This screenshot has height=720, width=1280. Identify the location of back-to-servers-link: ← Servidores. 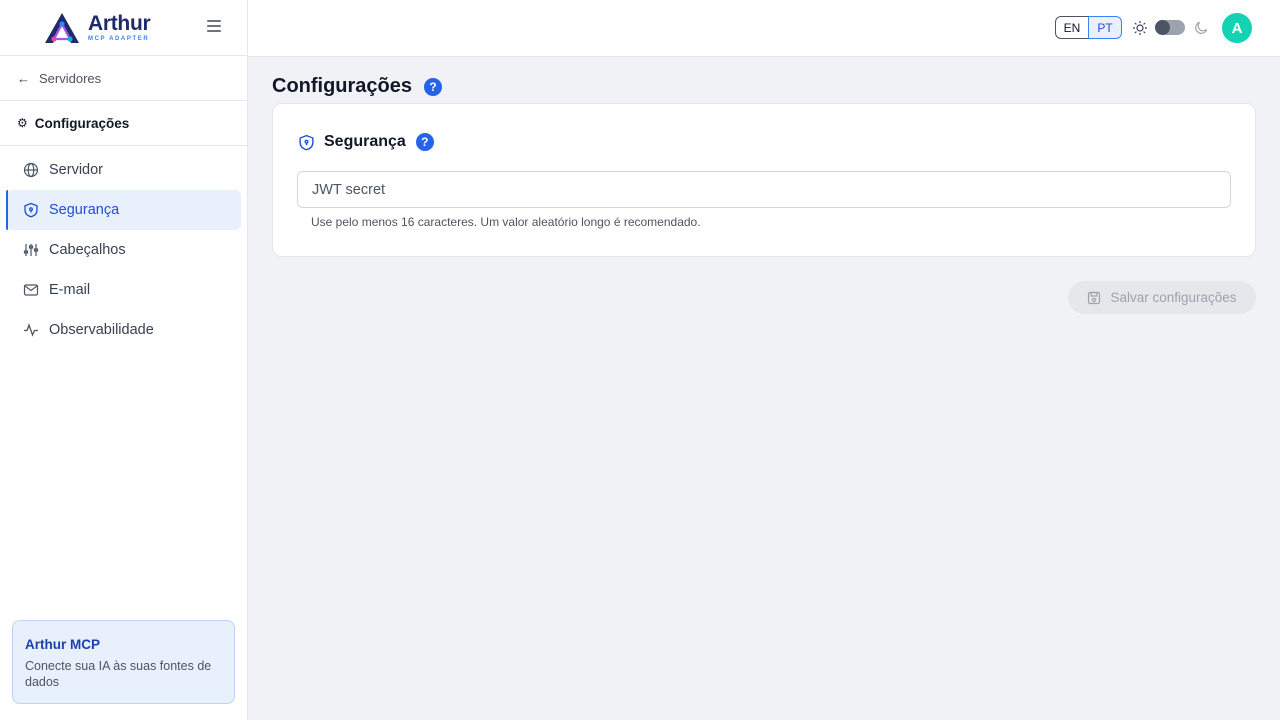
(123, 78).